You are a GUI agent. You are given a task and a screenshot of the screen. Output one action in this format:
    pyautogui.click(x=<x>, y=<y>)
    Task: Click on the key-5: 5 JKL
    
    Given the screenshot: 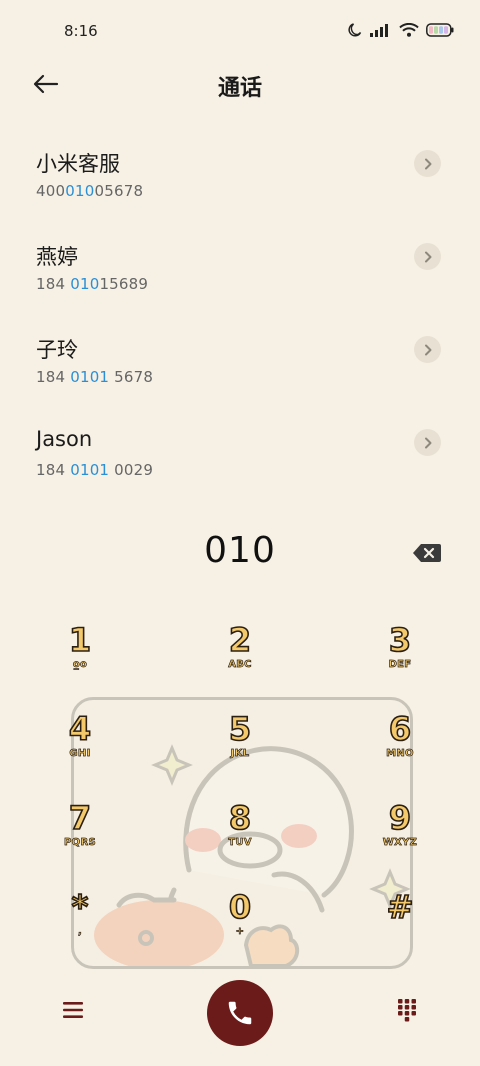 What is the action you would take?
    pyautogui.click(x=240, y=745)
    